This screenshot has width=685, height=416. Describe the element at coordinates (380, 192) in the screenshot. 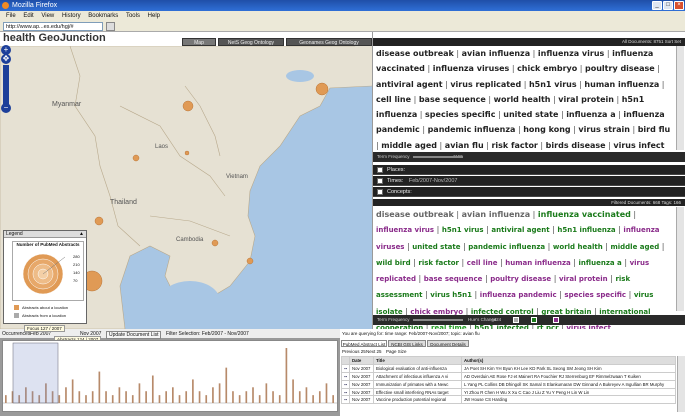

I see `concepts-checkbox` at that location.